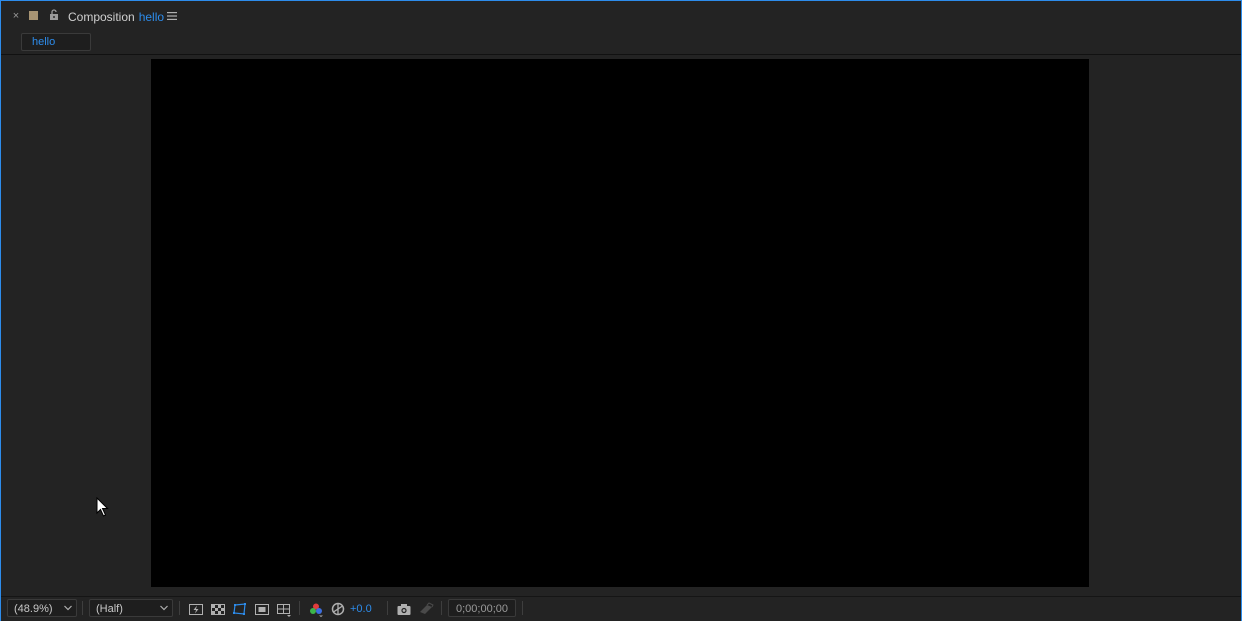 The height and width of the screenshot is (621, 1242). What do you see at coordinates (56, 42) in the screenshot?
I see `tab-hello: hello` at bounding box center [56, 42].